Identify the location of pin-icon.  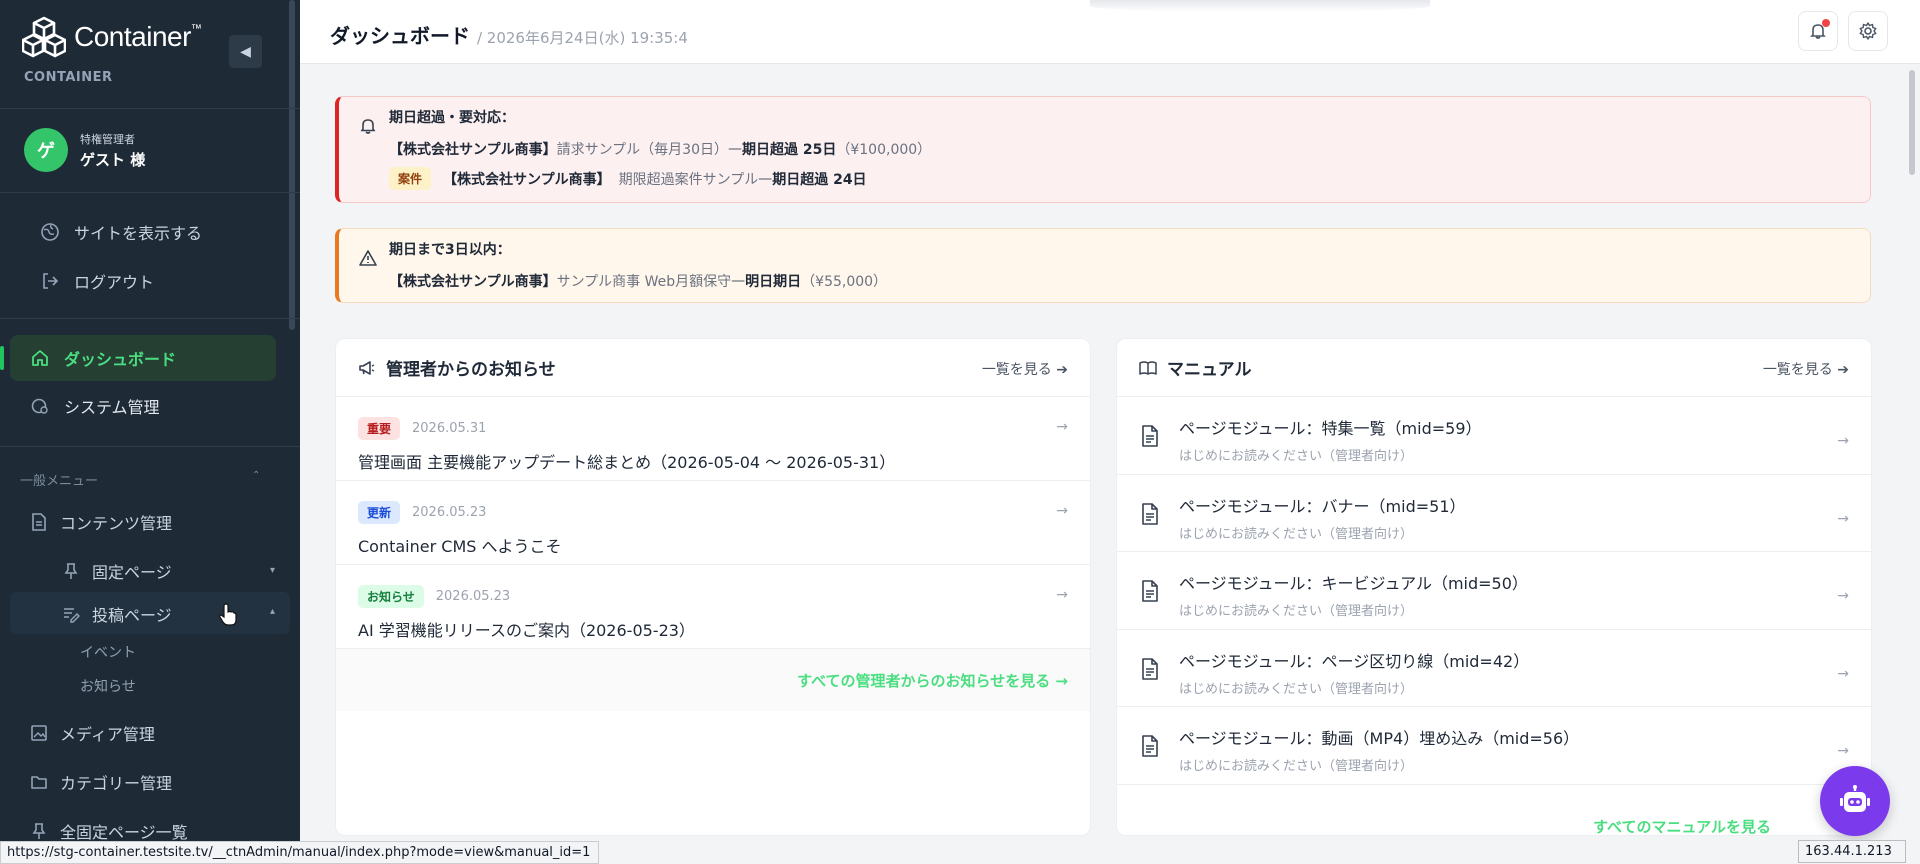
(39, 831).